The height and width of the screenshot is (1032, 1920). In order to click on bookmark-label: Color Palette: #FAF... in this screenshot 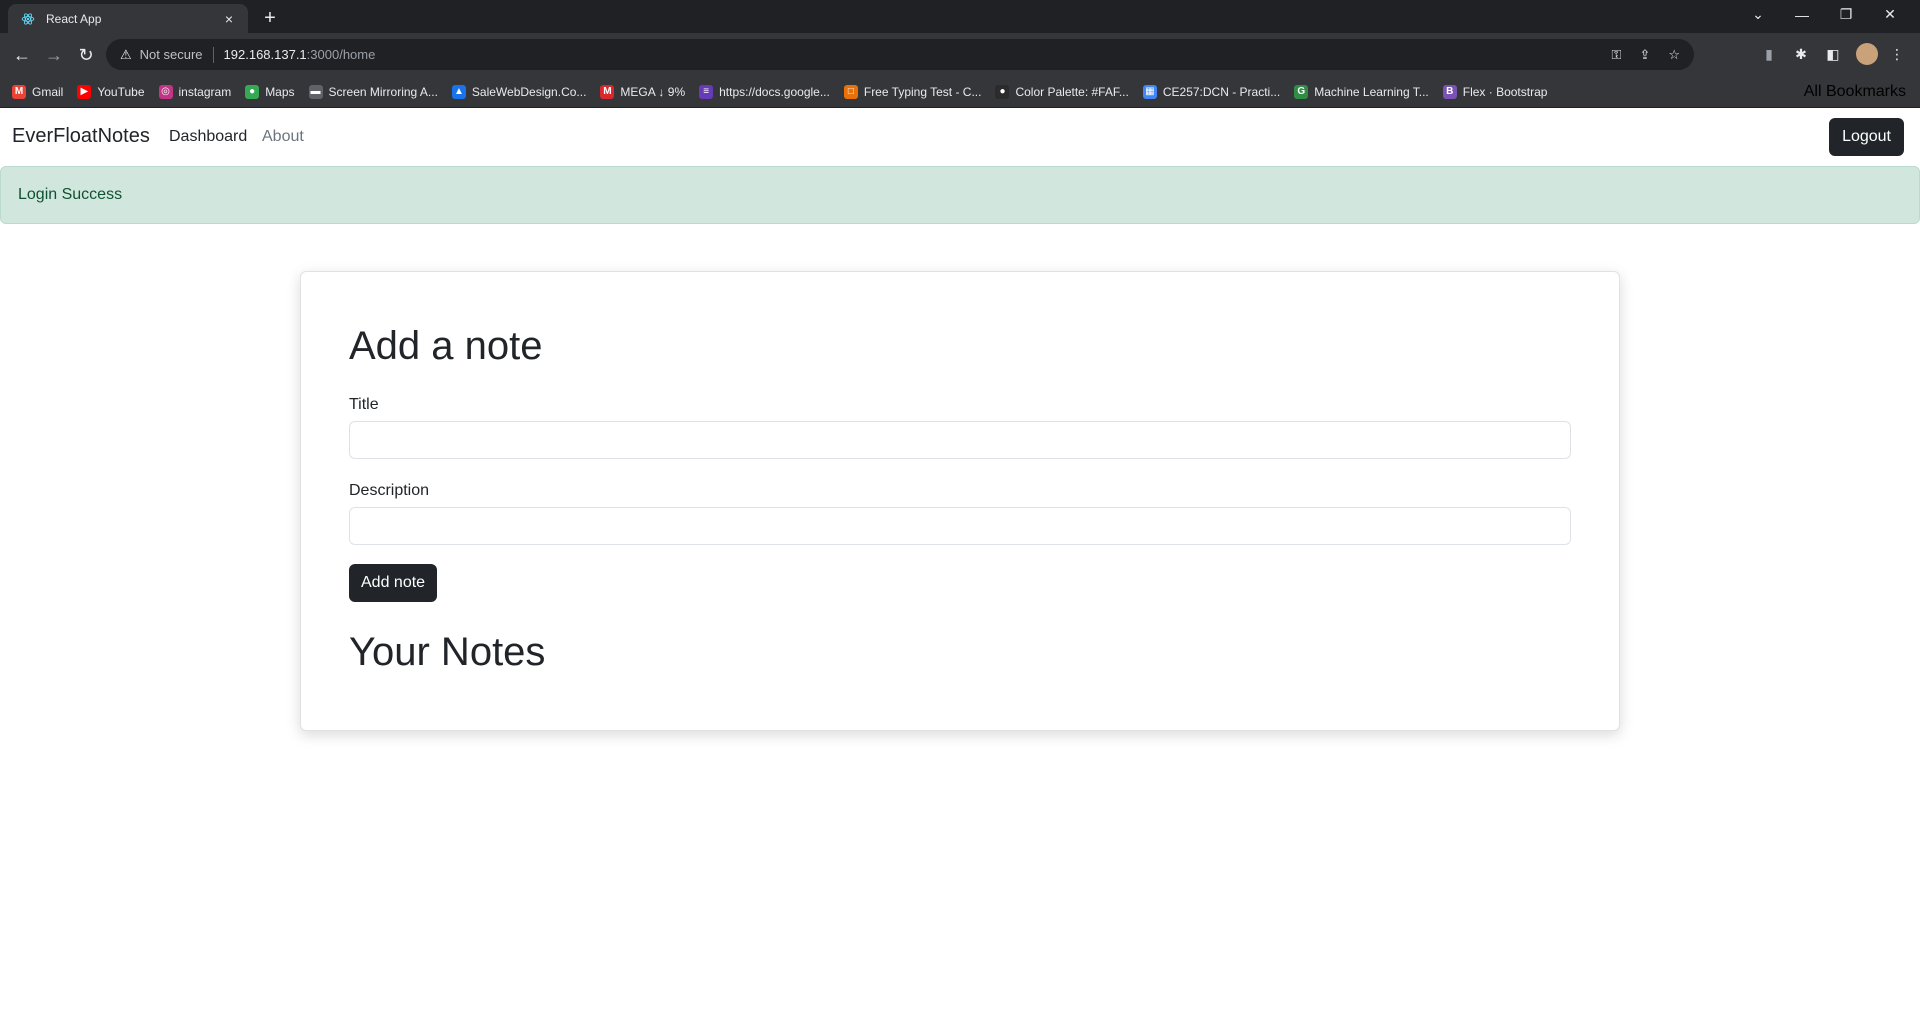, I will do `click(1072, 91)`.